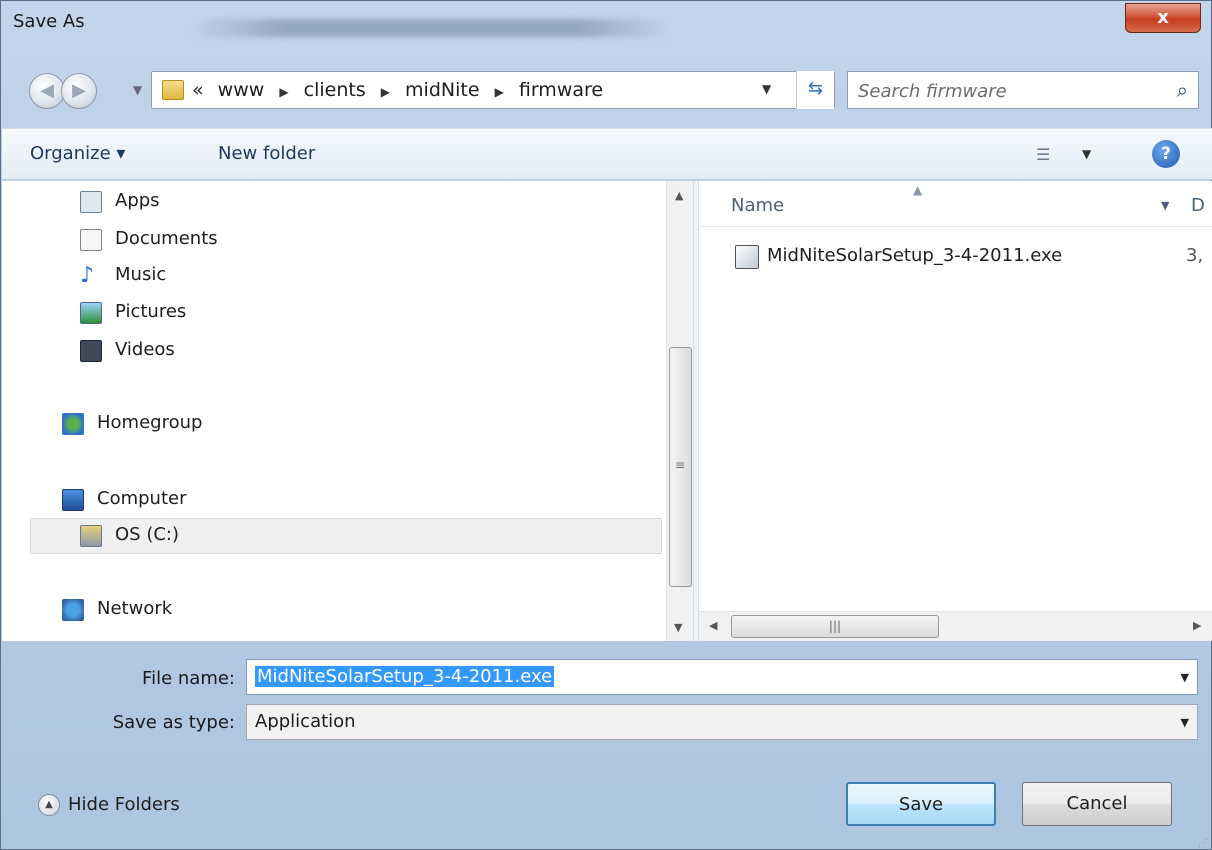 This screenshot has height=850, width=1212. I want to click on close-button: x, so click(1163, 18).